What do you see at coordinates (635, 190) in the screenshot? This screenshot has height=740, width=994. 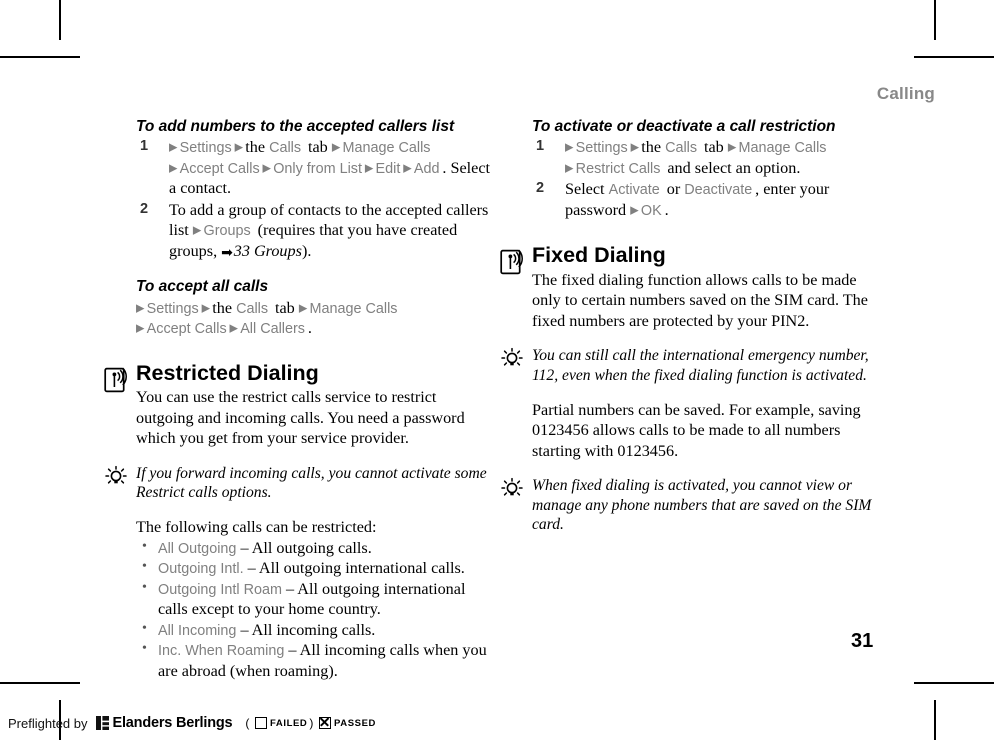 I see `ui-term: Activate` at bounding box center [635, 190].